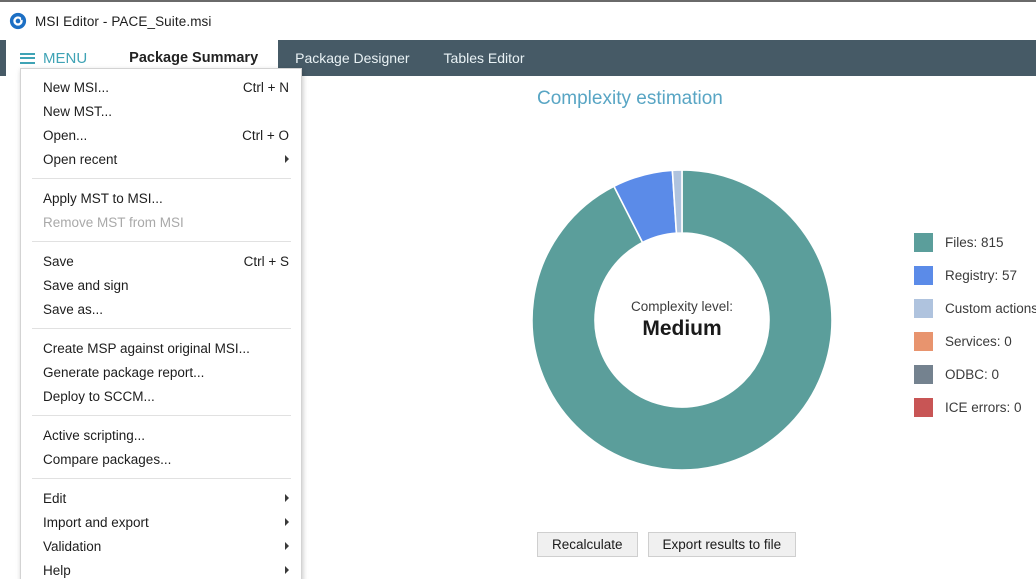 The width and height of the screenshot is (1036, 579). I want to click on menu-item-remove-mst-from-msi: Remove MST from MSI, so click(161, 222).